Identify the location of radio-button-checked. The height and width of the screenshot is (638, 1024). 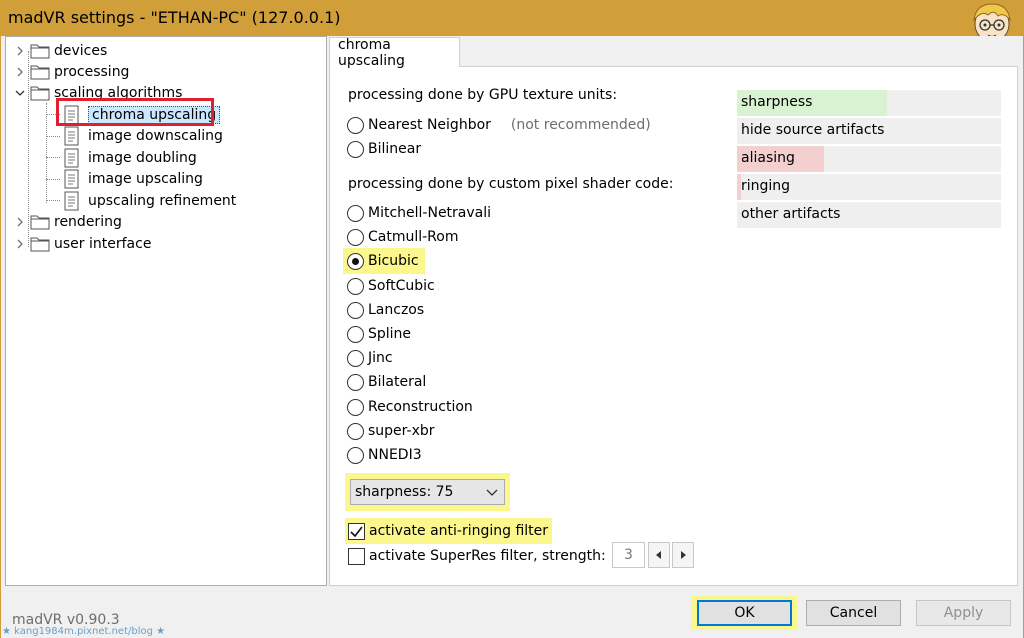
(355, 261).